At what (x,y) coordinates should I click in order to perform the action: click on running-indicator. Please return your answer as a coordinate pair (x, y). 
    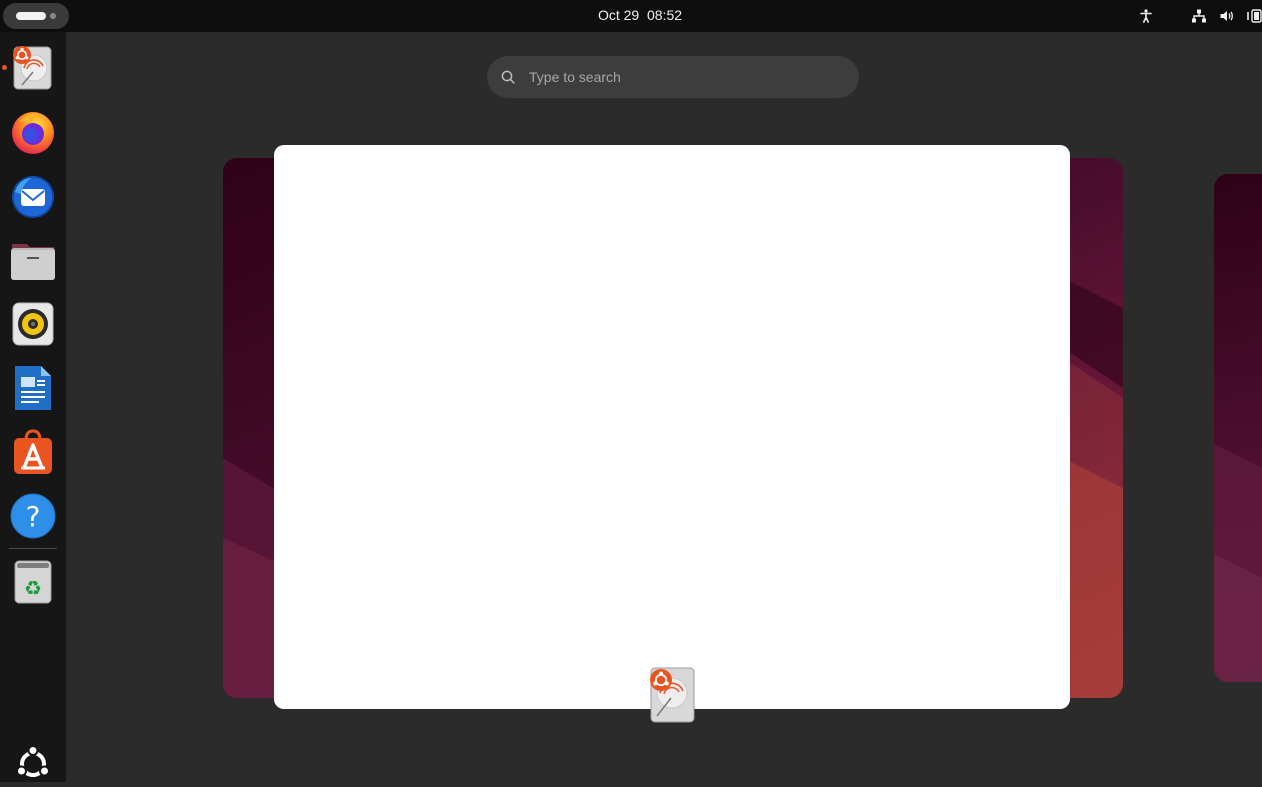
    Looking at the image, I should click on (4, 67).